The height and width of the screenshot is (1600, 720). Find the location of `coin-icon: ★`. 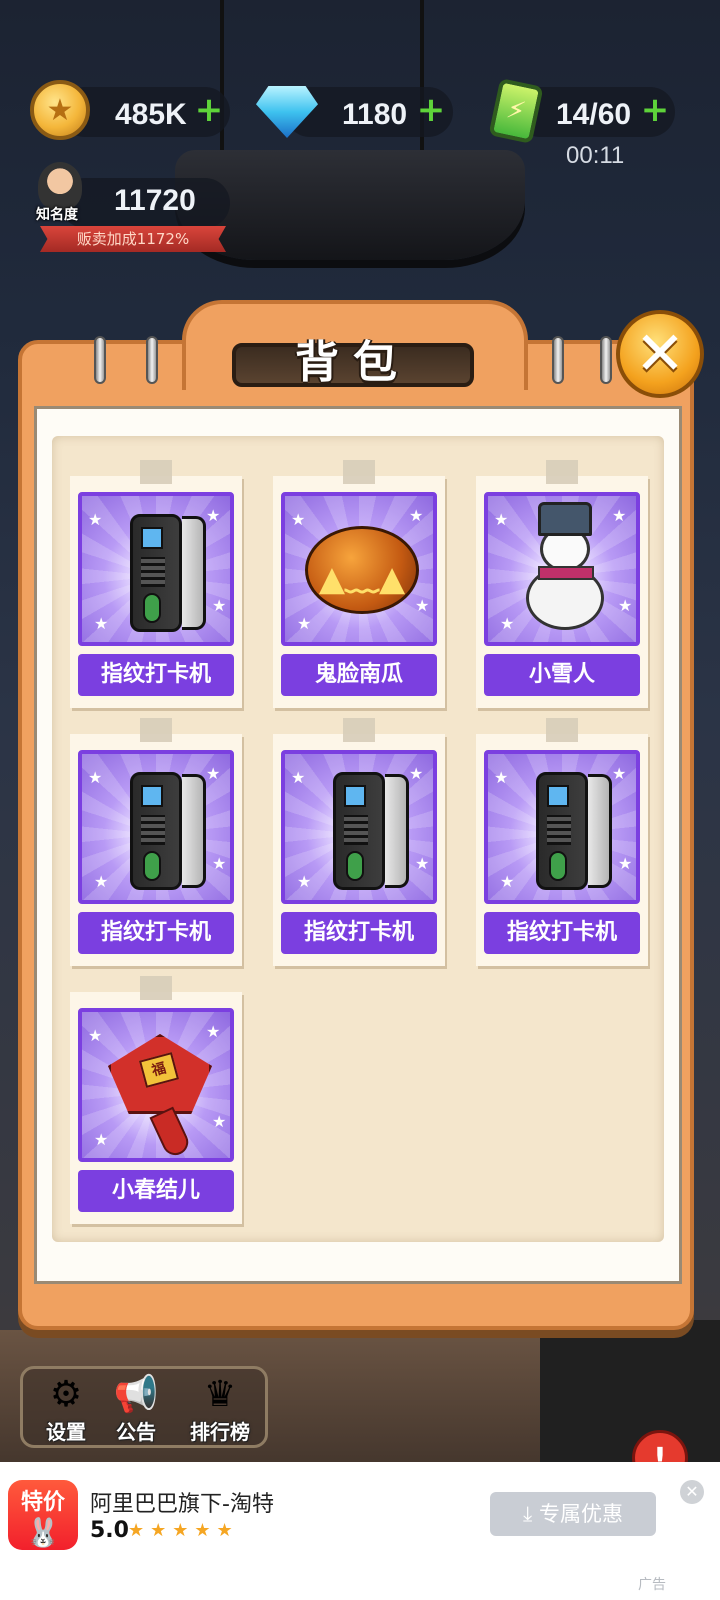

coin-icon: ★ is located at coordinates (60, 110).